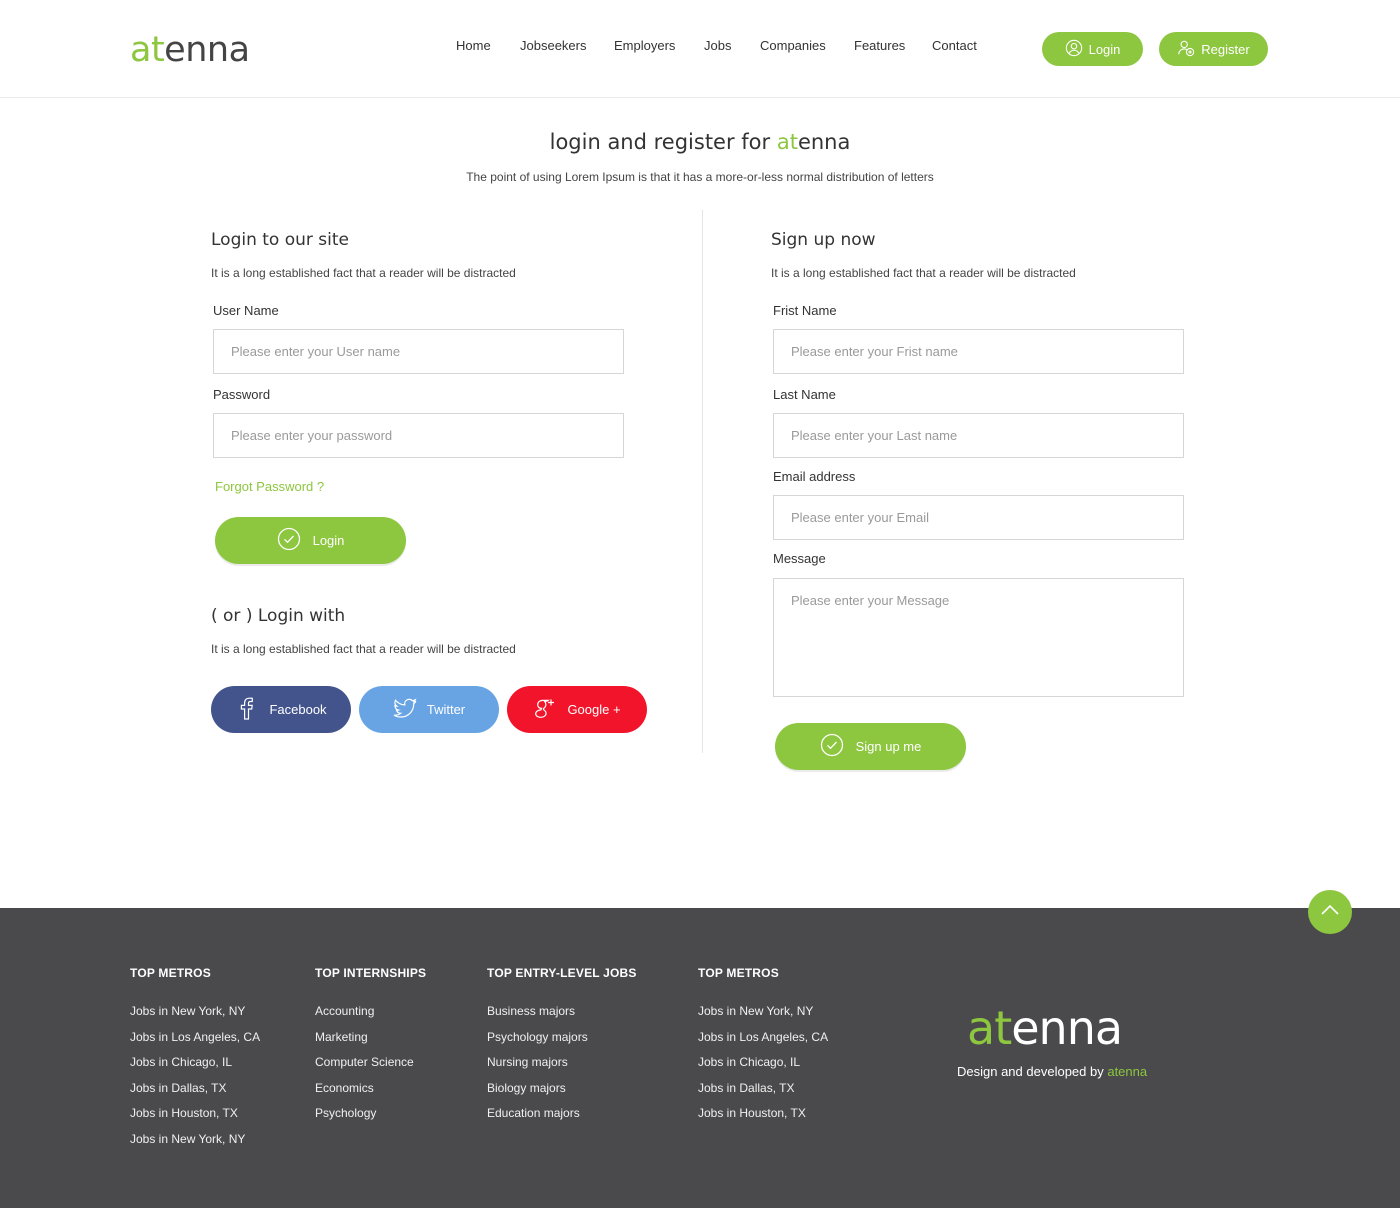 Image resolution: width=1400 pixels, height=1208 pixels. Describe the element at coordinates (1045, 1028) in the screenshot. I see `footer-logo: atenna` at that location.